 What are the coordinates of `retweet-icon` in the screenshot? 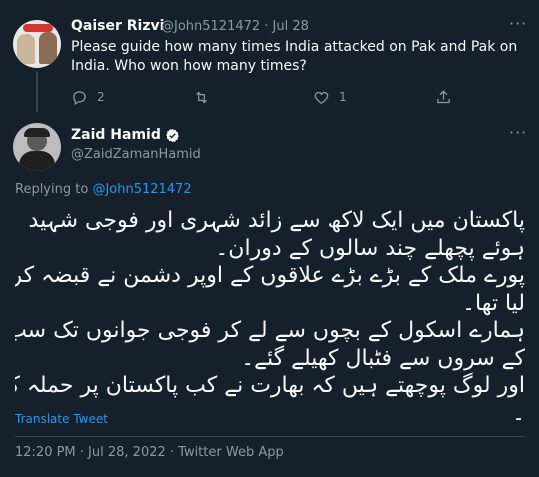 It's located at (201, 97).